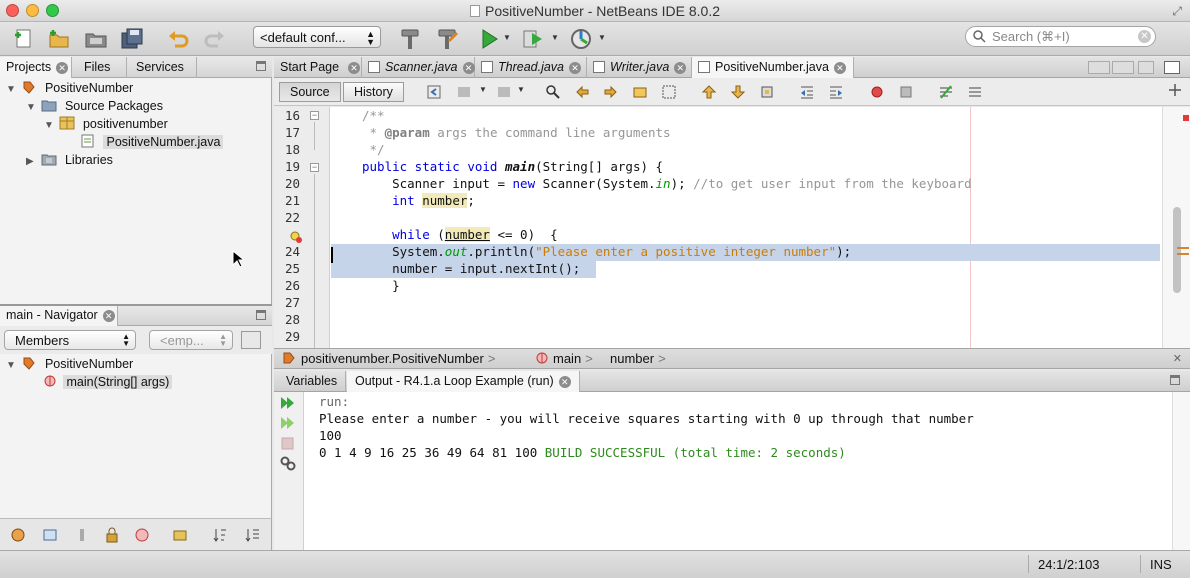 The image size is (1190, 578). I want to click on undo-icon, so click(178, 39).